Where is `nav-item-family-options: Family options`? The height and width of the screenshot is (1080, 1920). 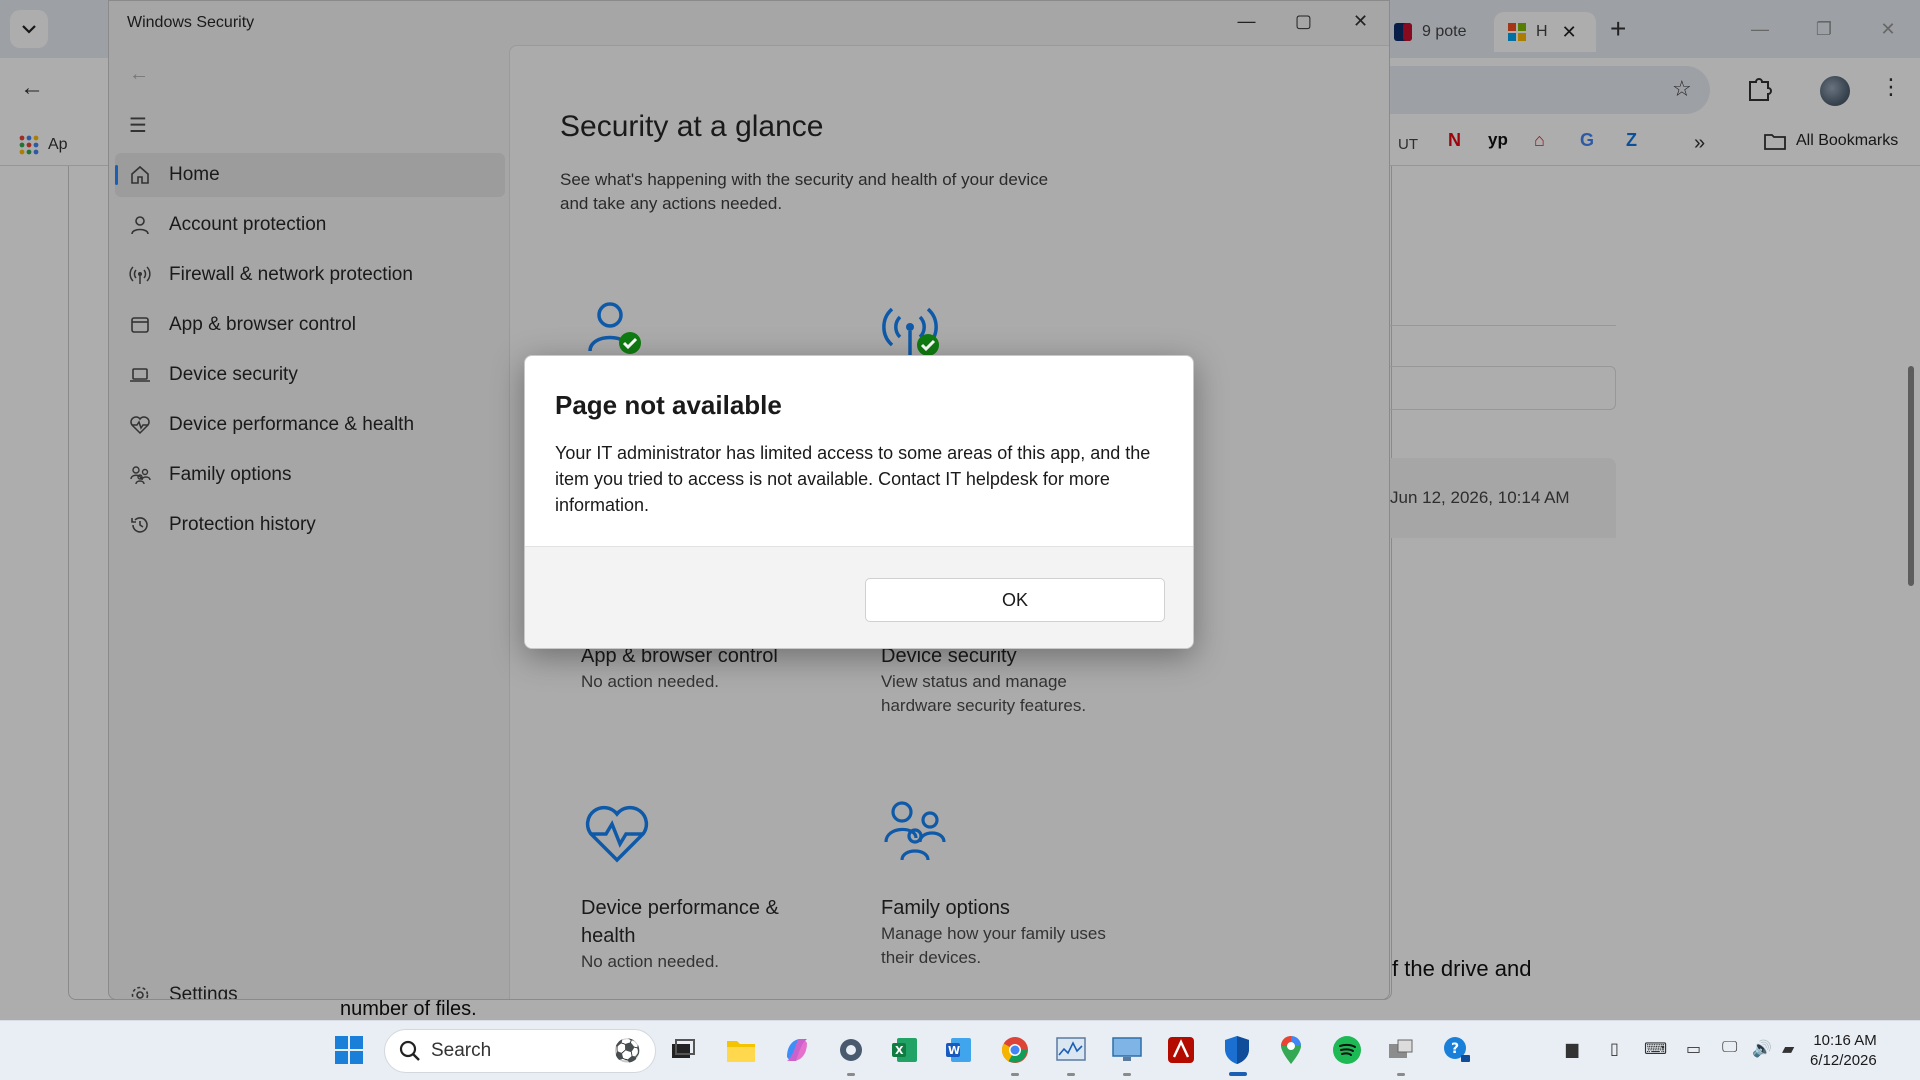
nav-item-family-options: Family options is located at coordinates (310, 475).